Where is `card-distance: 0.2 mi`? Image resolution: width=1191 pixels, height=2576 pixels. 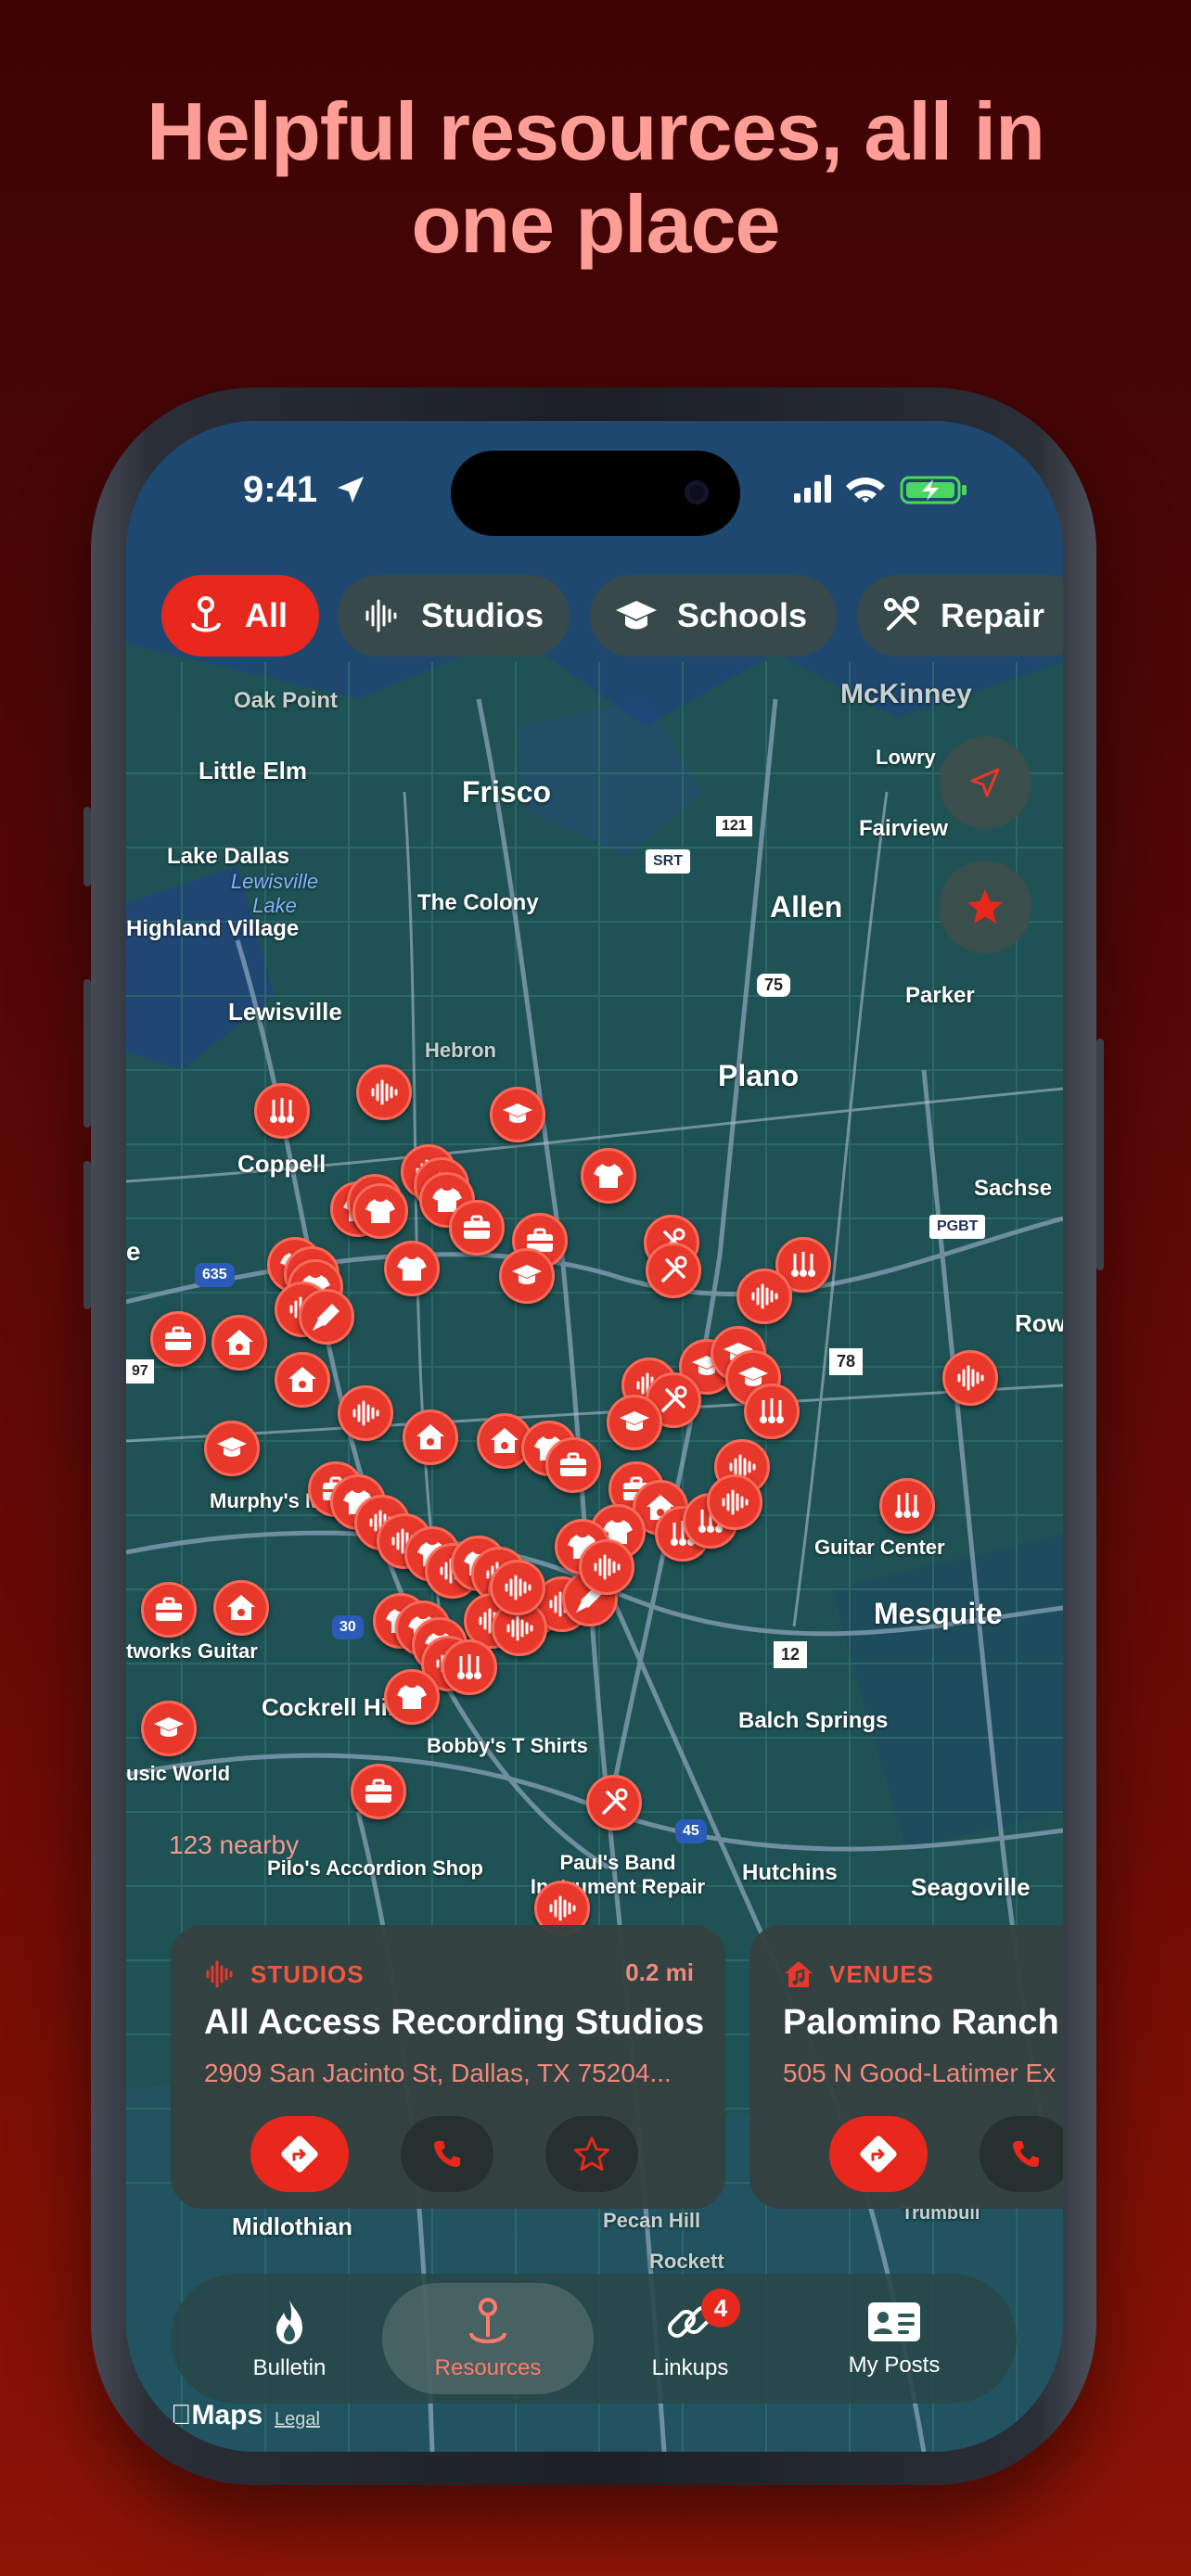
card-distance: 0.2 mi is located at coordinates (660, 1972).